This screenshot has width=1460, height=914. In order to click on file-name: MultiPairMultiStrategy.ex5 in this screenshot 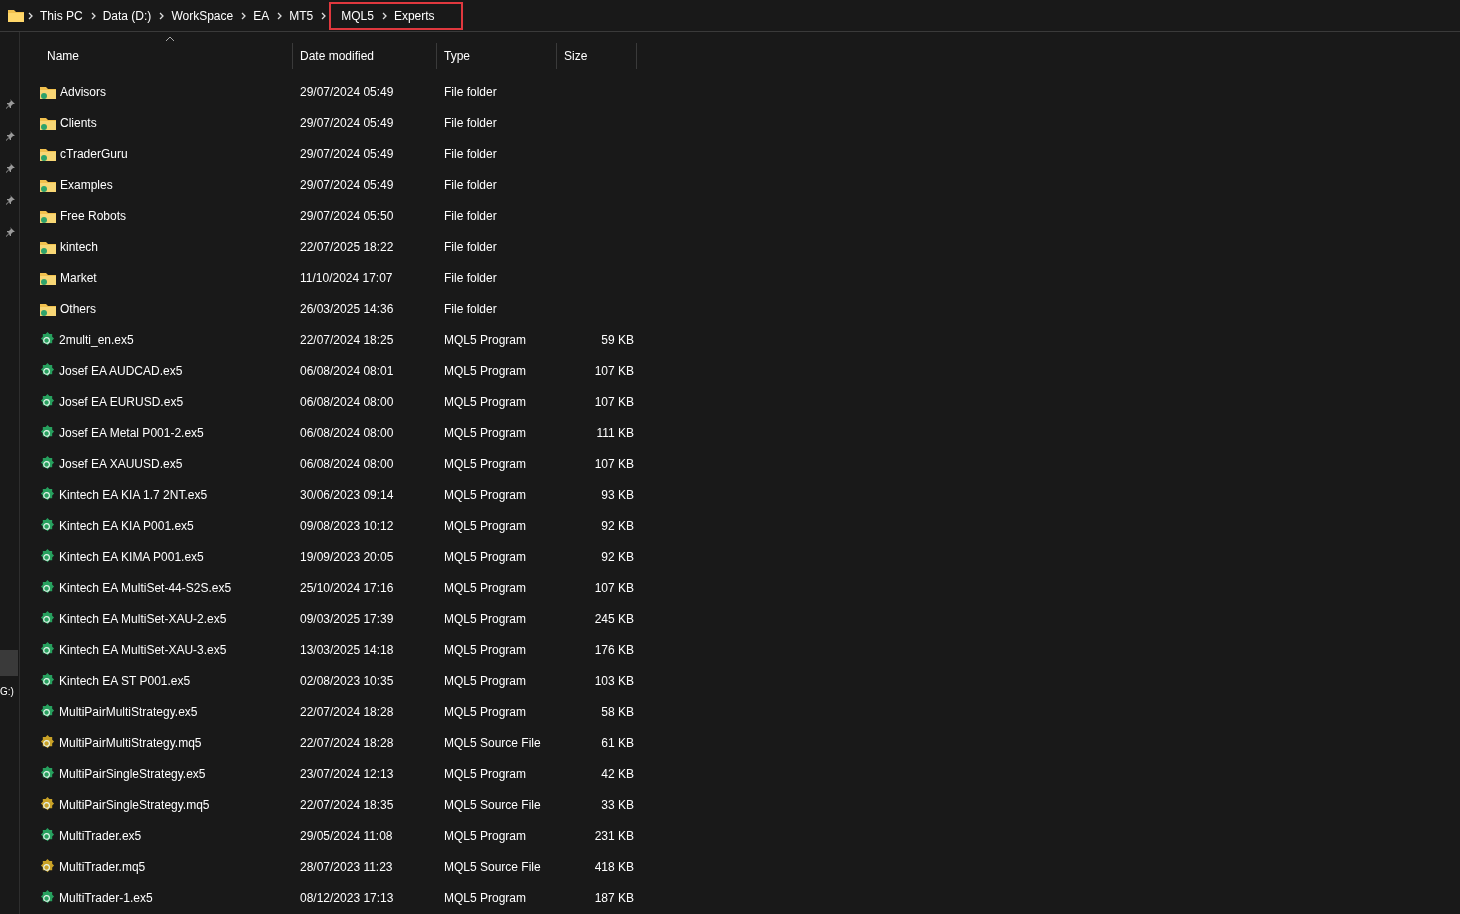, I will do `click(128, 711)`.